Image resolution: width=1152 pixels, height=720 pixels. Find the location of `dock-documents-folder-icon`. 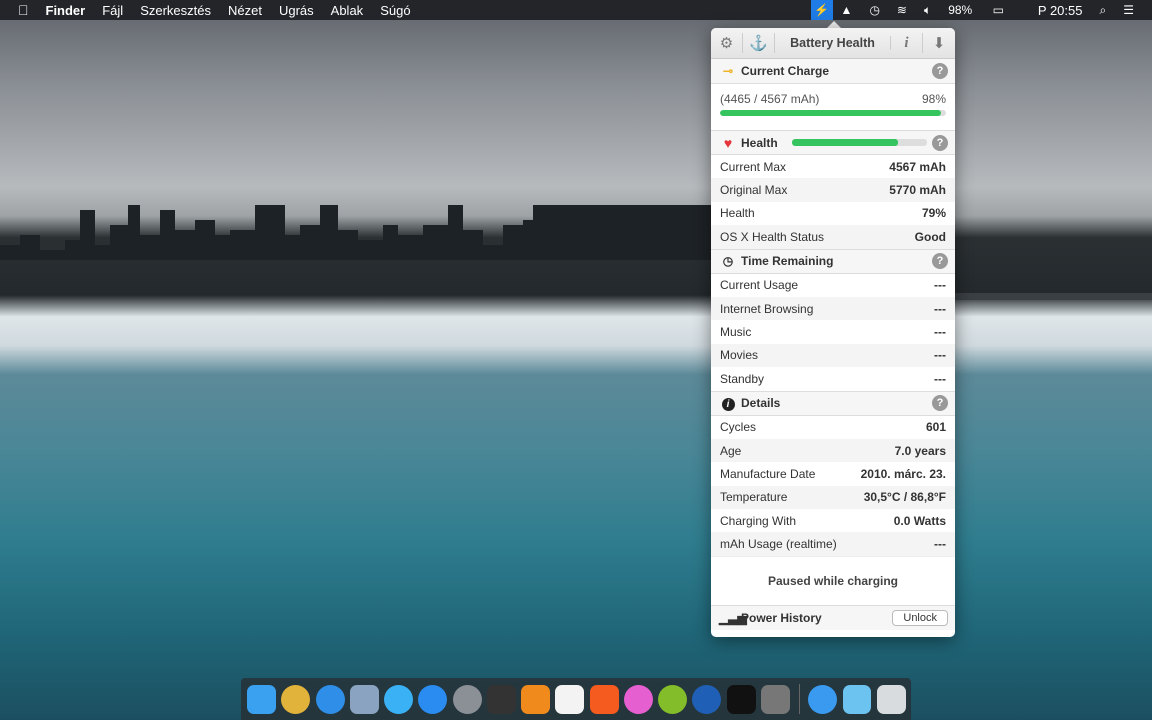

dock-documents-folder-icon is located at coordinates (857, 699).